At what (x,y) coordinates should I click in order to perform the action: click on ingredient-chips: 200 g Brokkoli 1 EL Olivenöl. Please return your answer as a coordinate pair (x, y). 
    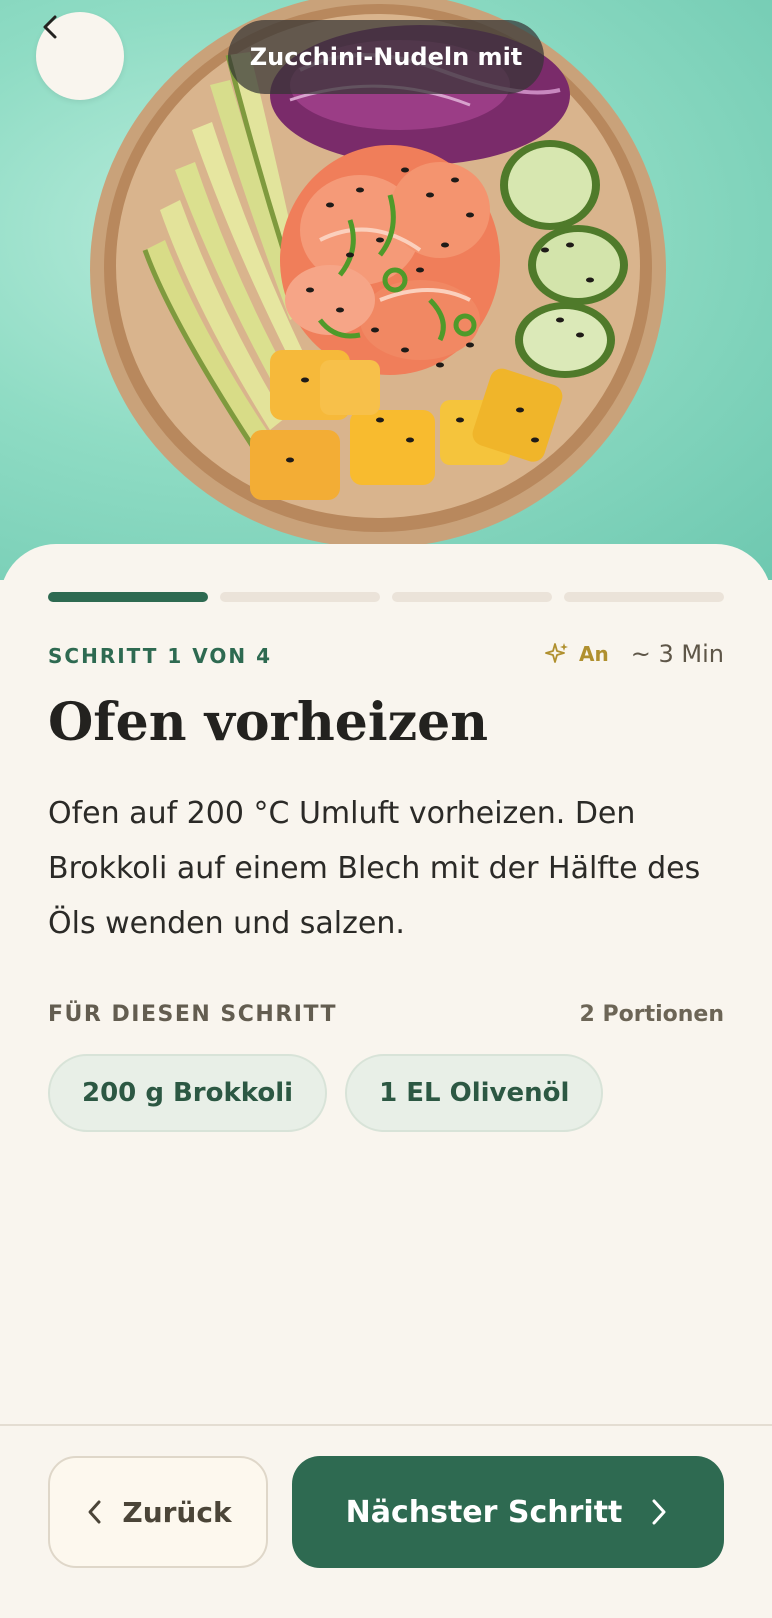
    Looking at the image, I should click on (326, 1093).